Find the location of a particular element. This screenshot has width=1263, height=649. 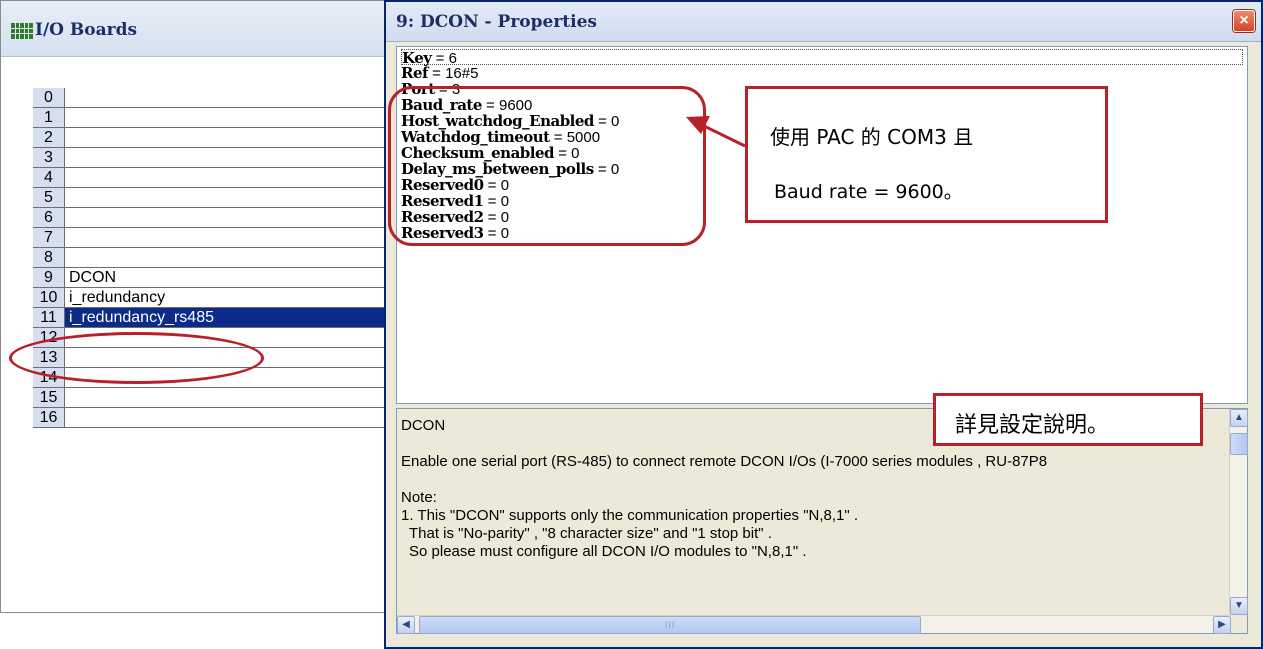

dcon-highlight-circle is located at coordinates (136, 358).